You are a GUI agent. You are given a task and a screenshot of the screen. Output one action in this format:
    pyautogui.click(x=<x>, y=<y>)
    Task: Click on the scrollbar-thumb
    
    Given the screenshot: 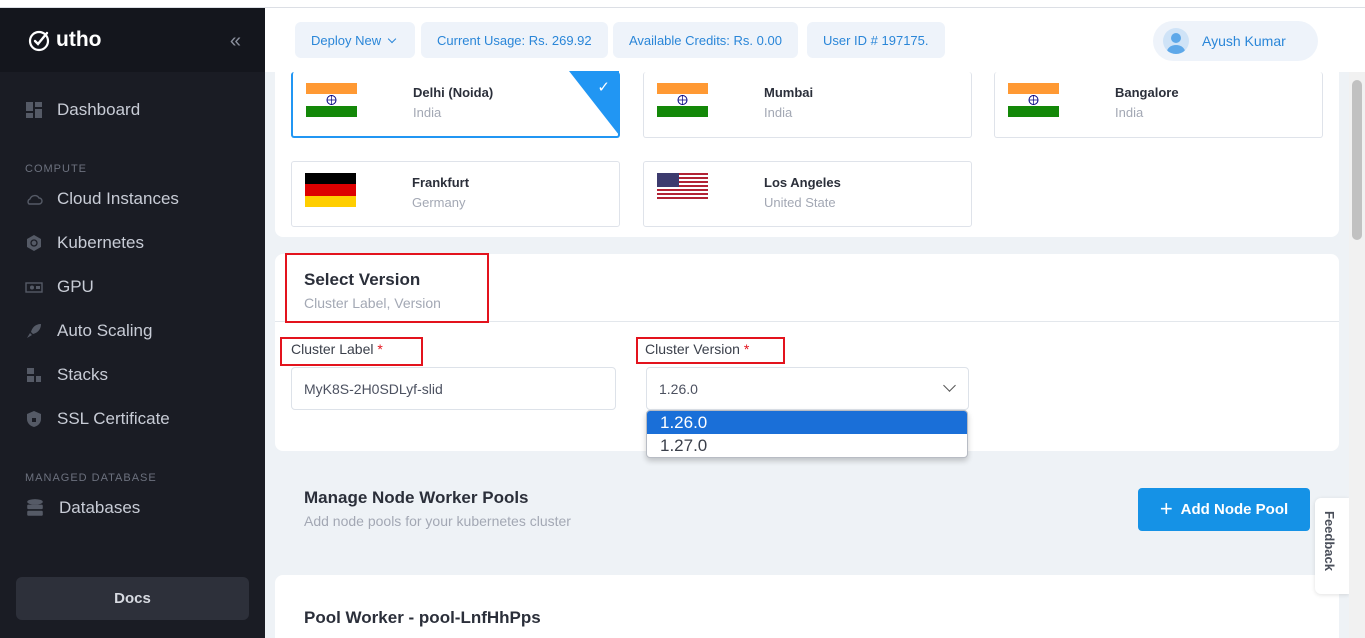 What is the action you would take?
    pyautogui.click(x=1357, y=160)
    